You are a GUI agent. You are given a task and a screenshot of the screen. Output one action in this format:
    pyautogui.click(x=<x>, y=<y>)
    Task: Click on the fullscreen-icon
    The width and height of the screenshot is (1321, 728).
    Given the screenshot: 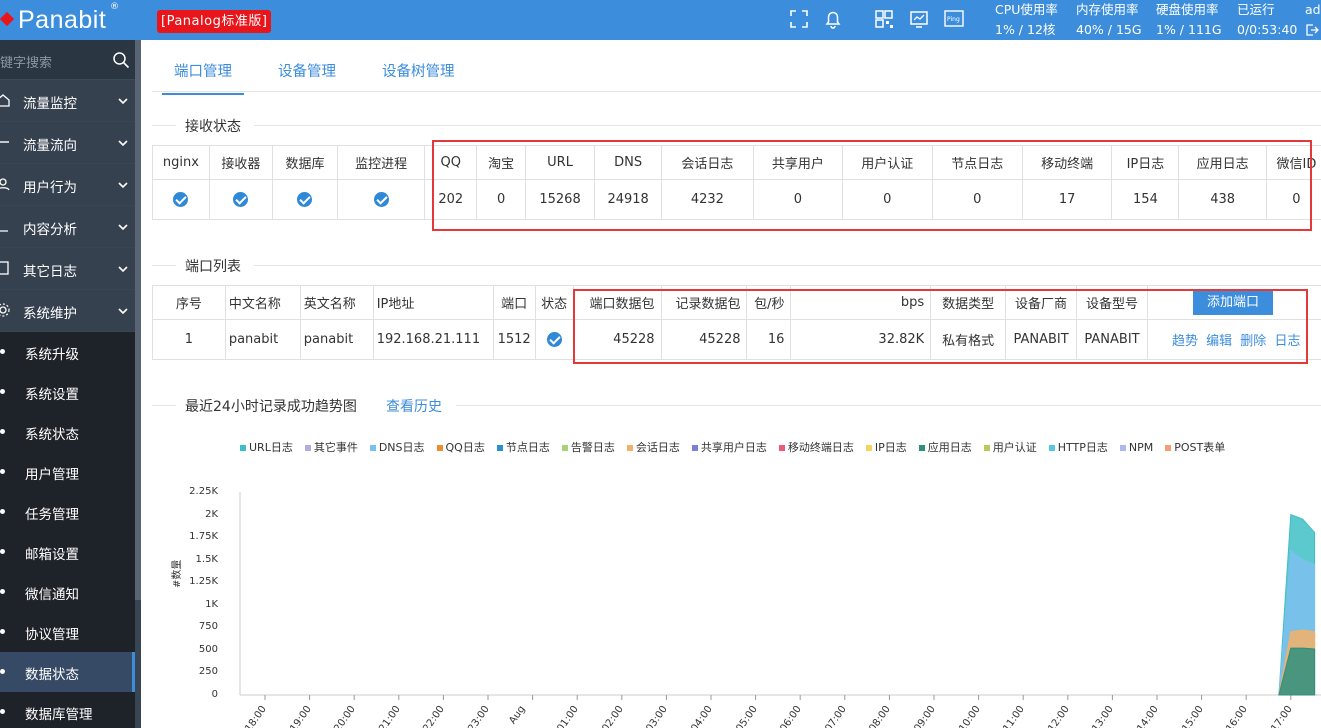 What is the action you would take?
    pyautogui.click(x=799, y=19)
    